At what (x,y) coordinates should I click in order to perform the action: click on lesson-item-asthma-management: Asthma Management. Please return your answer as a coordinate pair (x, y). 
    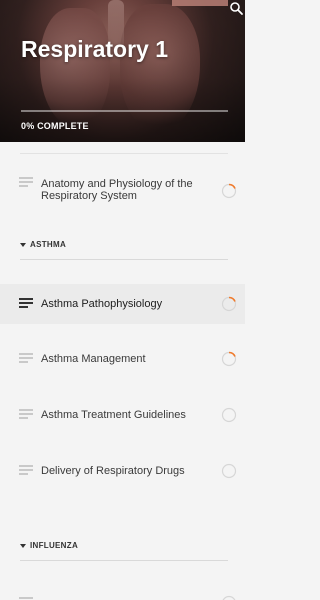
    Looking at the image, I should click on (122, 359).